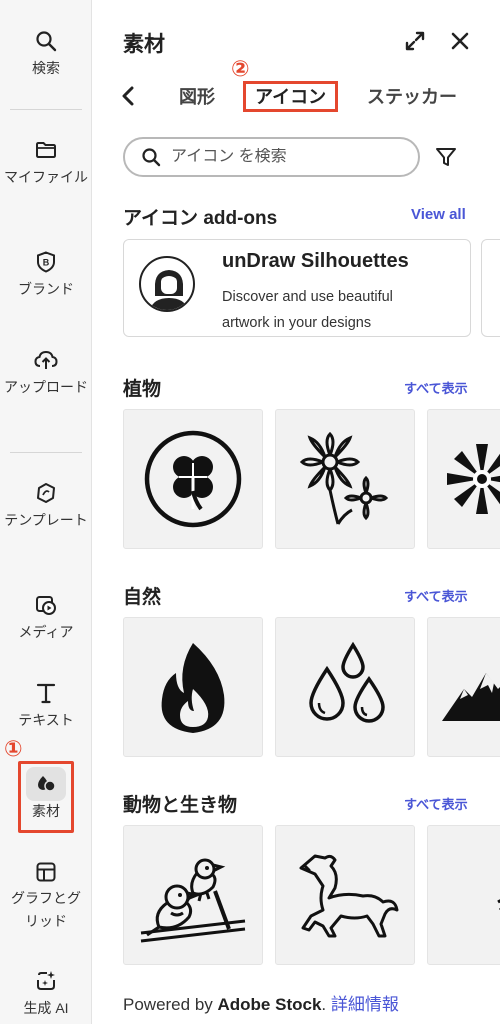 Image resolution: width=500 pixels, height=1024 pixels. What do you see at coordinates (315, 261) in the screenshot?
I see `addon-card-title: unDraw Silhouettes` at bounding box center [315, 261].